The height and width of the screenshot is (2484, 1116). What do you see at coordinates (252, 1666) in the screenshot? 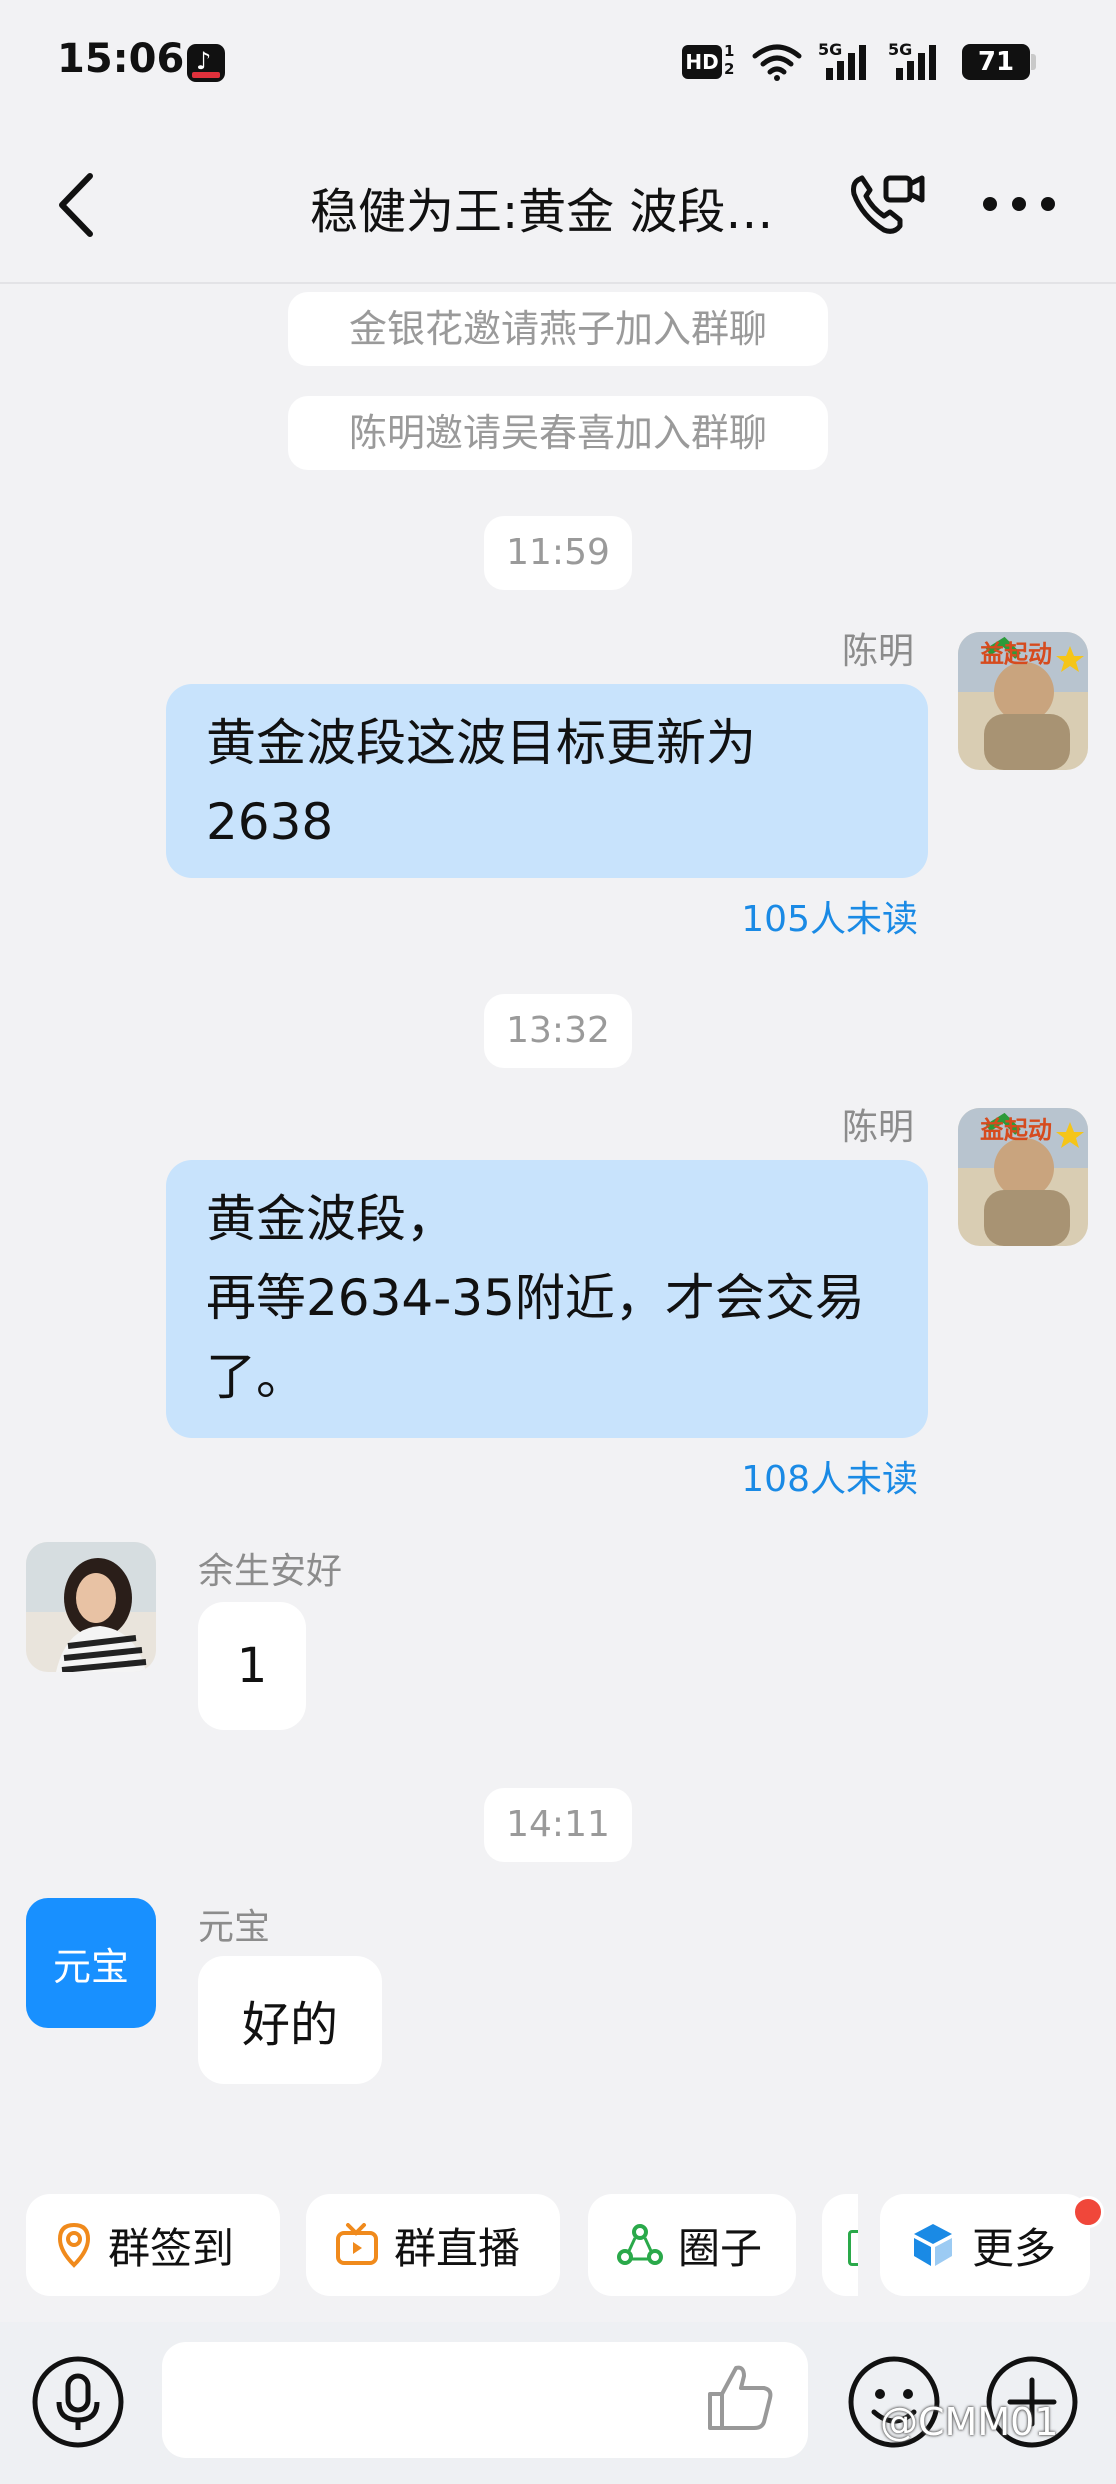
I see `incoming-message-bubble: 1` at bounding box center [252, 1666].